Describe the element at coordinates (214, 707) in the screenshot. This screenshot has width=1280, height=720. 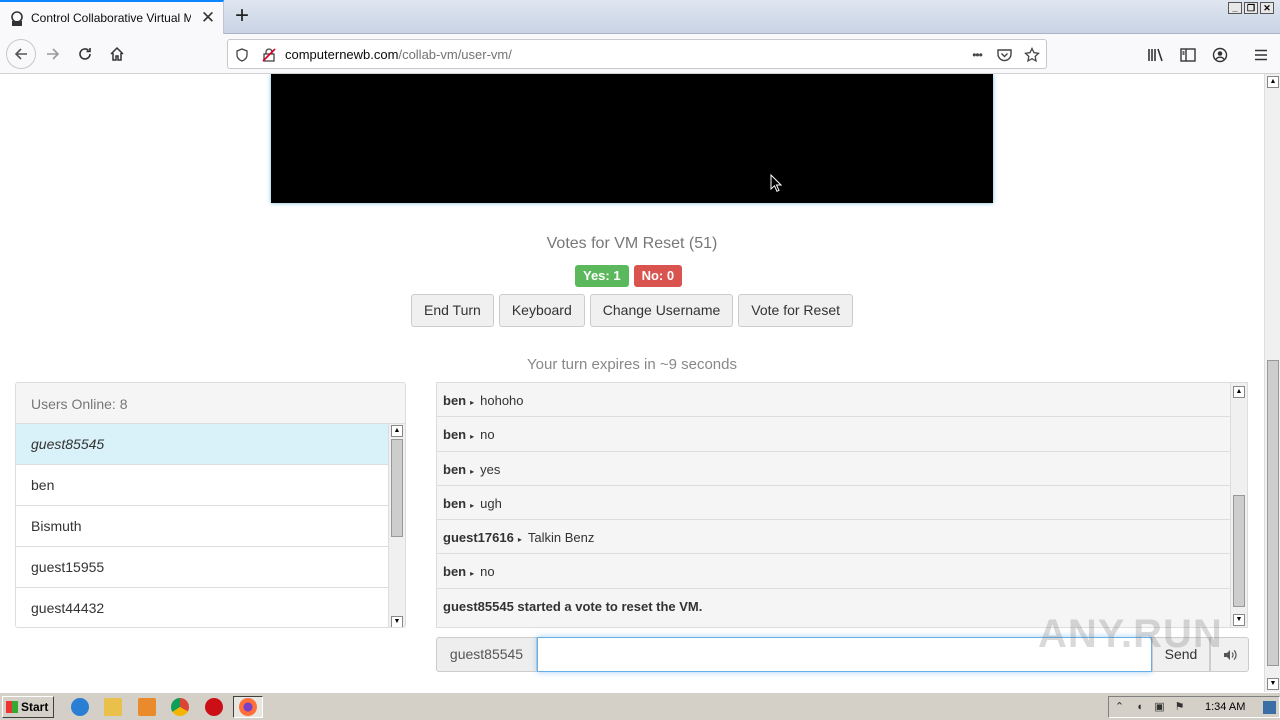
I see `opera-icon` at that location.